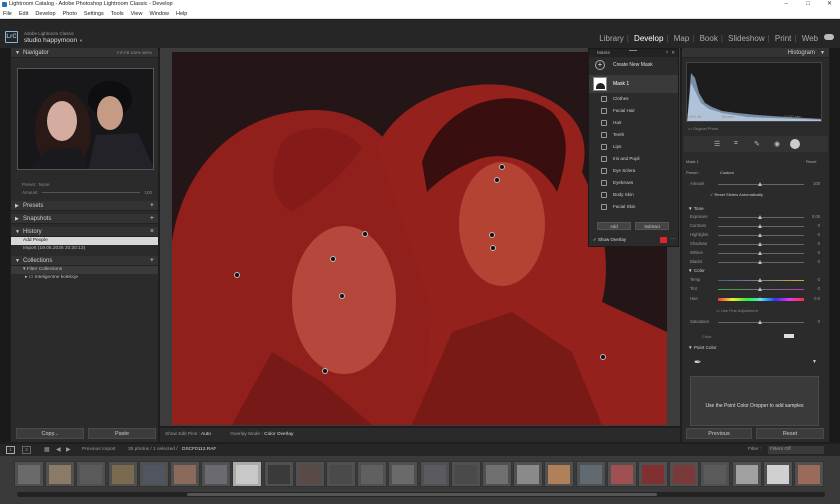  What do you see at coordinates (53, 40) in the screenshot?
I see `identity-studio: studio happymoon ▼` at bounding box center [53, 40].